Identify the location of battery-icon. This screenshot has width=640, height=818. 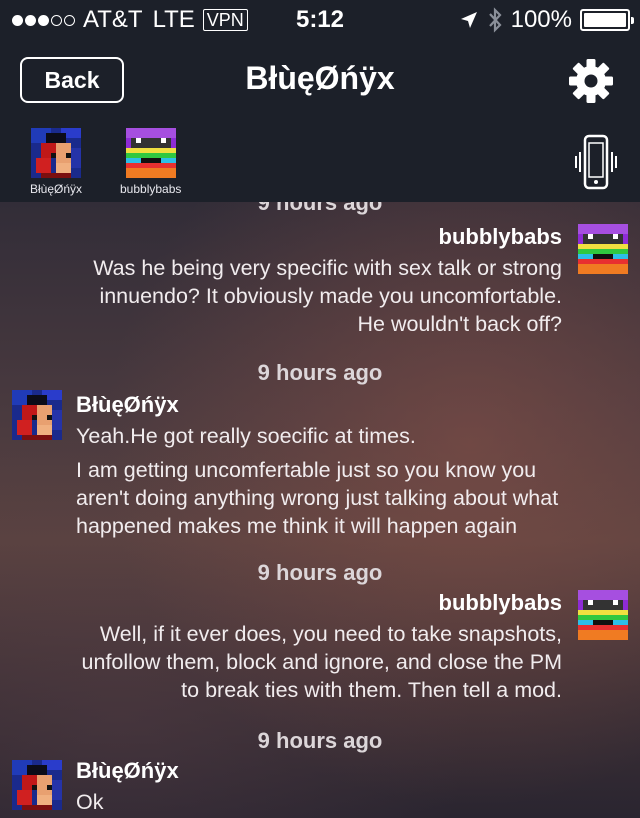
(607, 20).